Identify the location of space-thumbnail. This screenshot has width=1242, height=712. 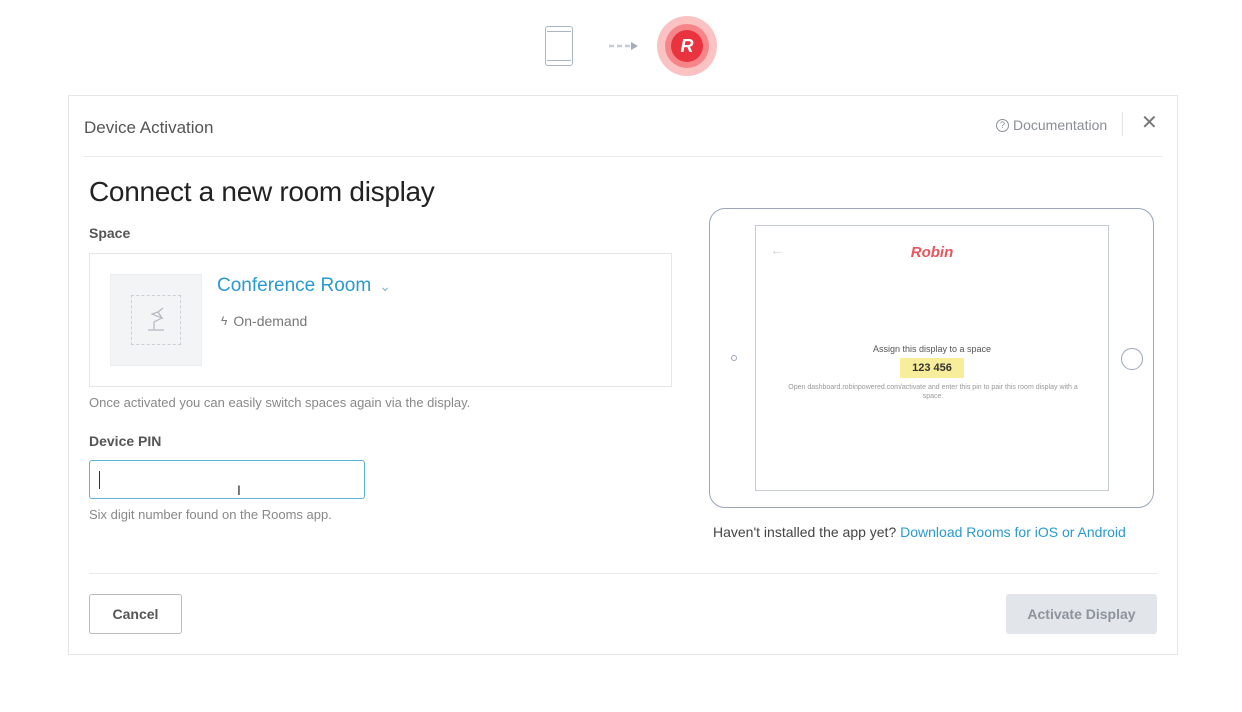
(156, 320).